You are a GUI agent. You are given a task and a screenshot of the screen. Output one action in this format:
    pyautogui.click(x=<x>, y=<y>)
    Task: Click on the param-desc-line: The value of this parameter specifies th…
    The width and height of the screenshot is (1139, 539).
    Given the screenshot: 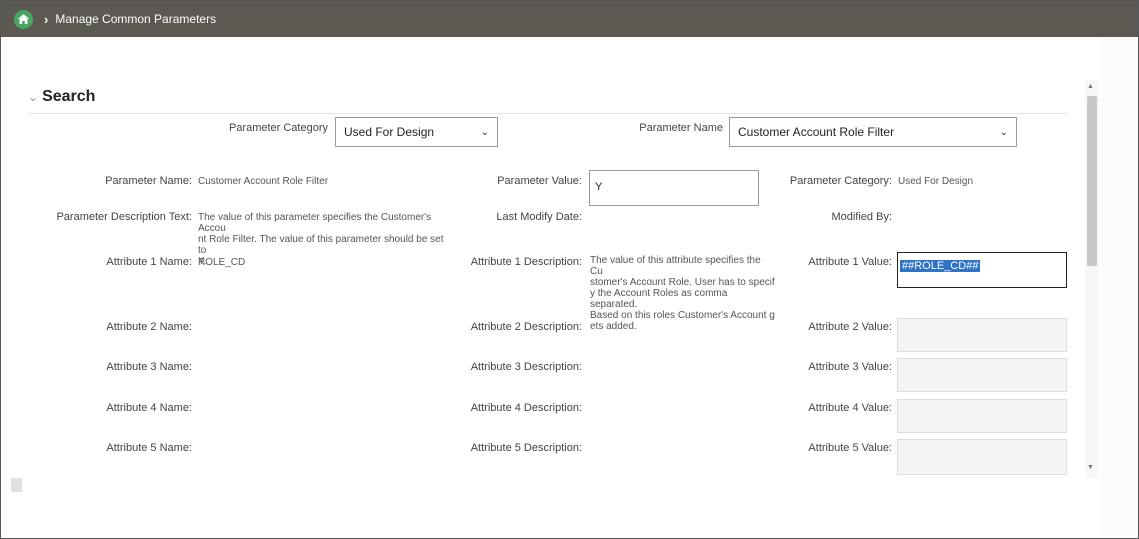 What is the action you would take?
    pyautogui.click(x=315, y=223)
    